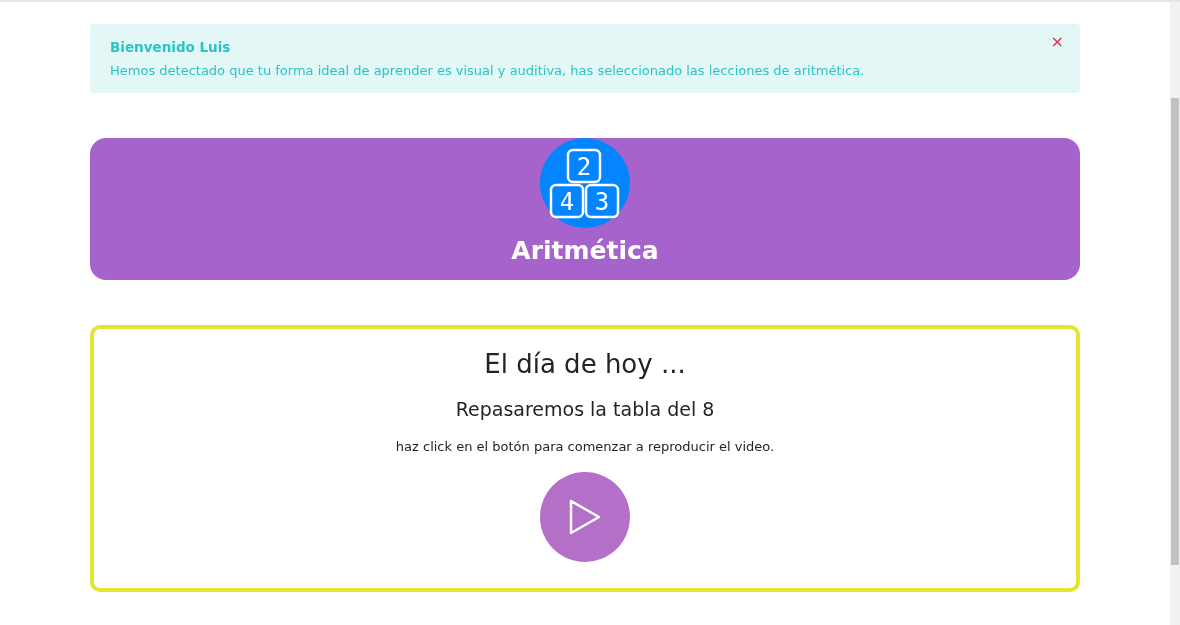 The width and height of the screenshot is (1180, 625). Describe the element at coordinates (585, 517) in the screenshot. I see `play-icon` at that location.